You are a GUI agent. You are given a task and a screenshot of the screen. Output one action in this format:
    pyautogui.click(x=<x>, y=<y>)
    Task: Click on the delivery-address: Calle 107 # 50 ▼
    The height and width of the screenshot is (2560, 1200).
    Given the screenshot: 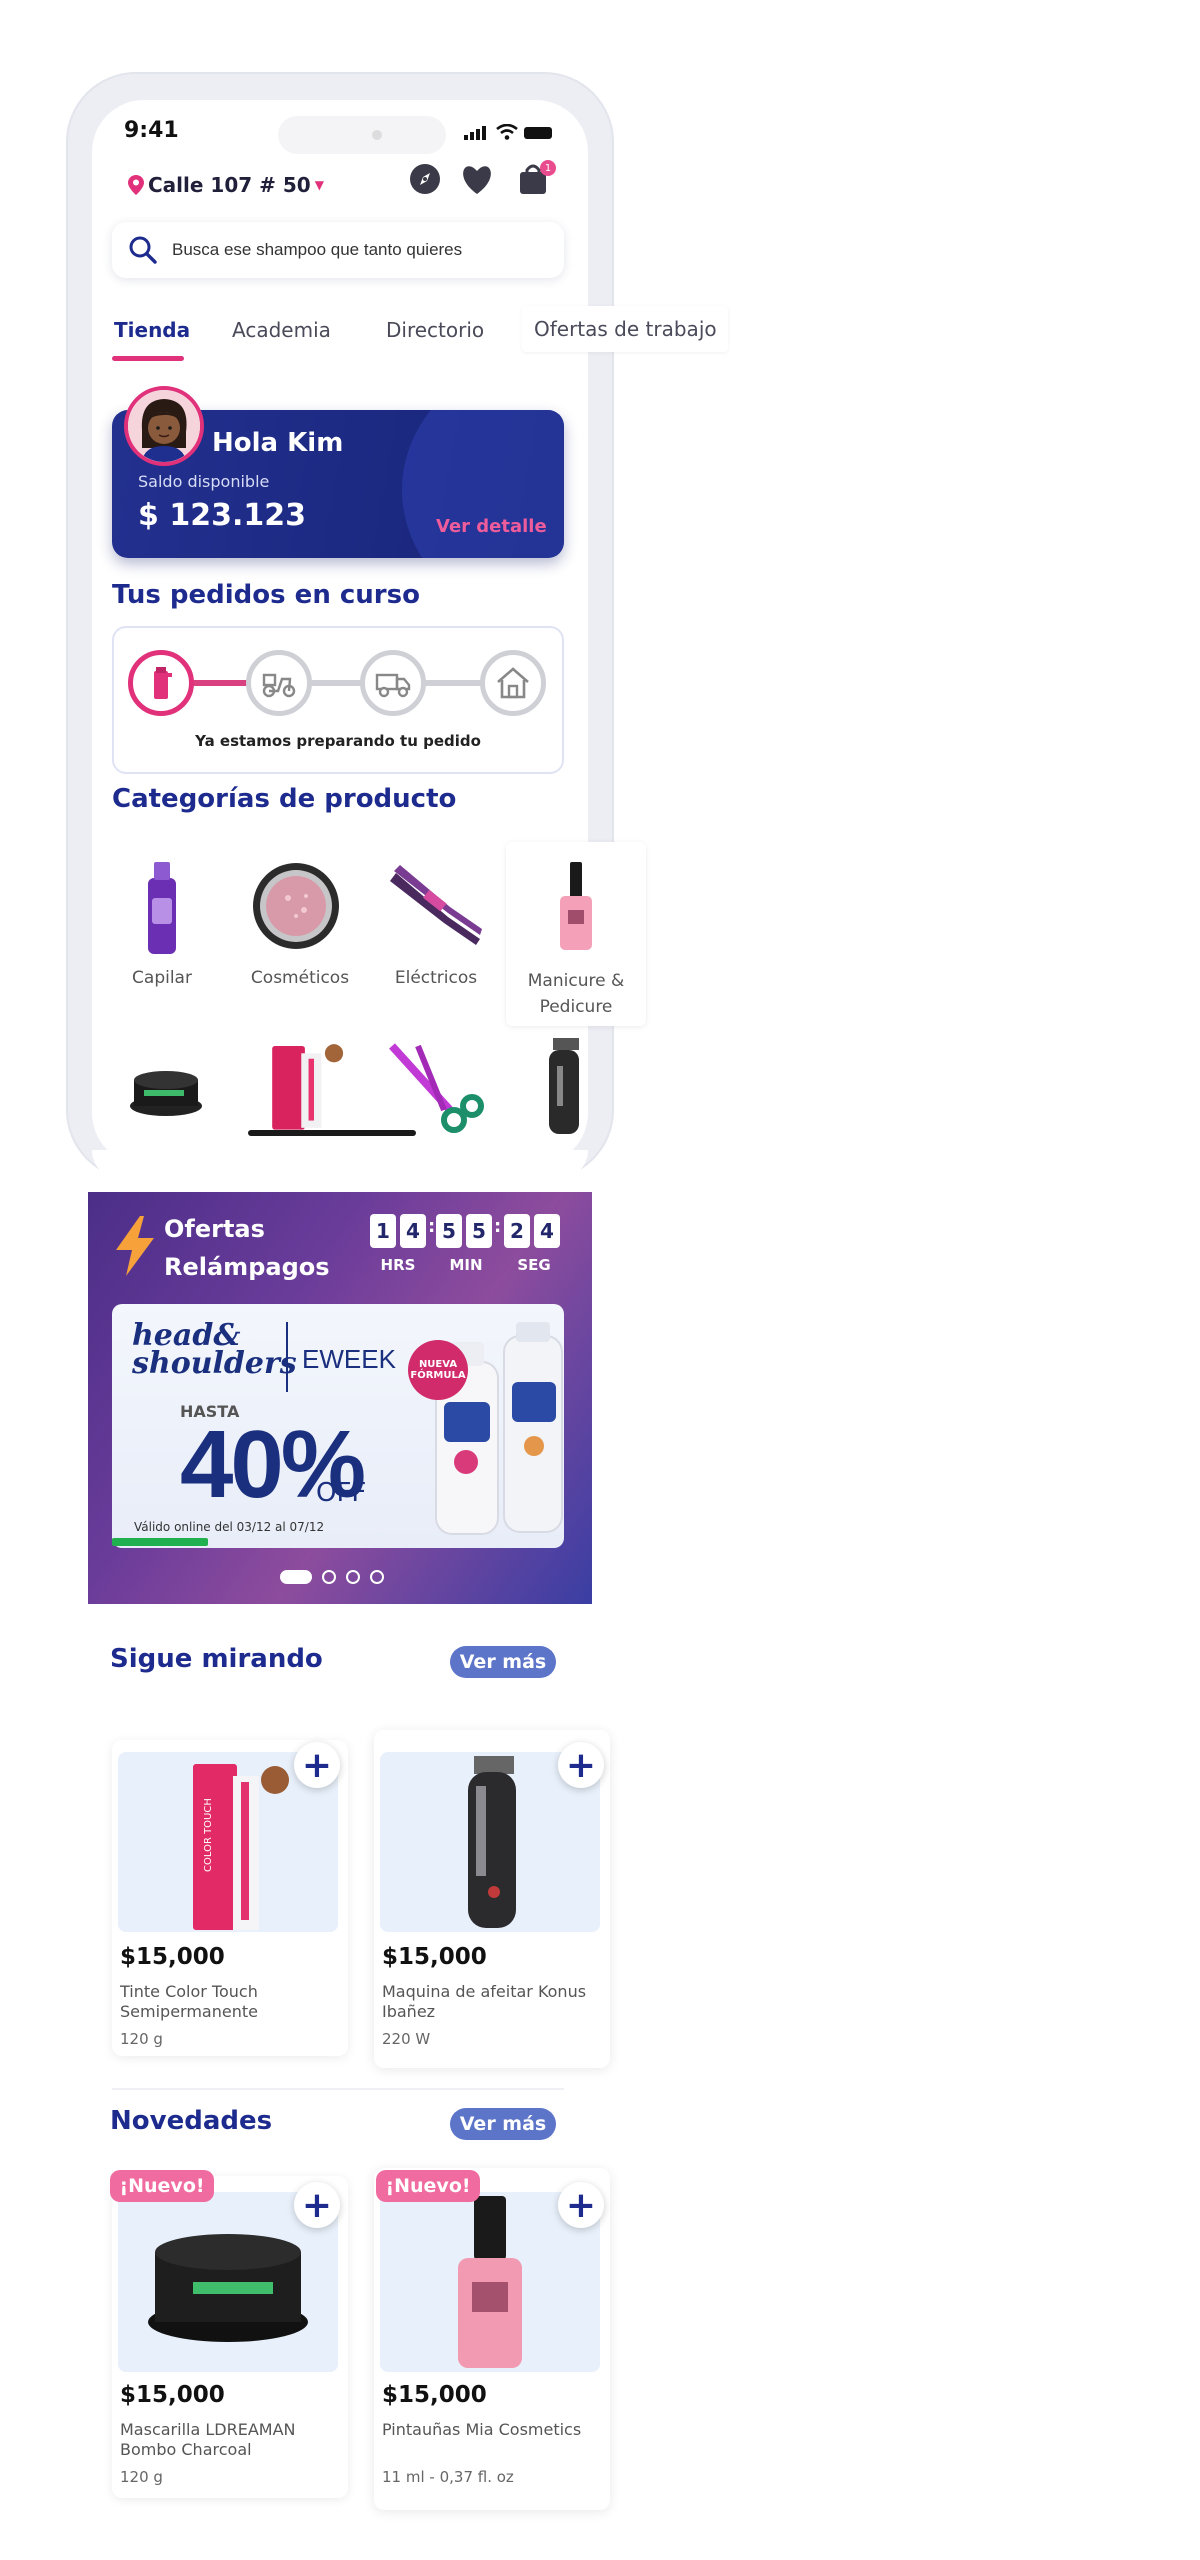 What is the action you would take?
    pyautogui.click(x=226, y=185)
    